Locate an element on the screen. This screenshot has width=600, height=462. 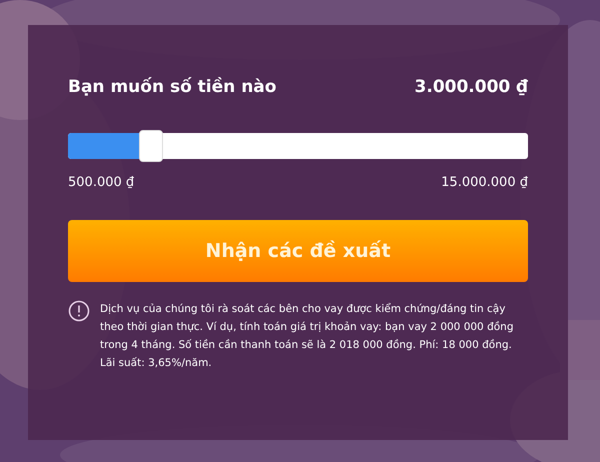
min-amount: 500.000 ₫ is located at coordinates (101, 183).